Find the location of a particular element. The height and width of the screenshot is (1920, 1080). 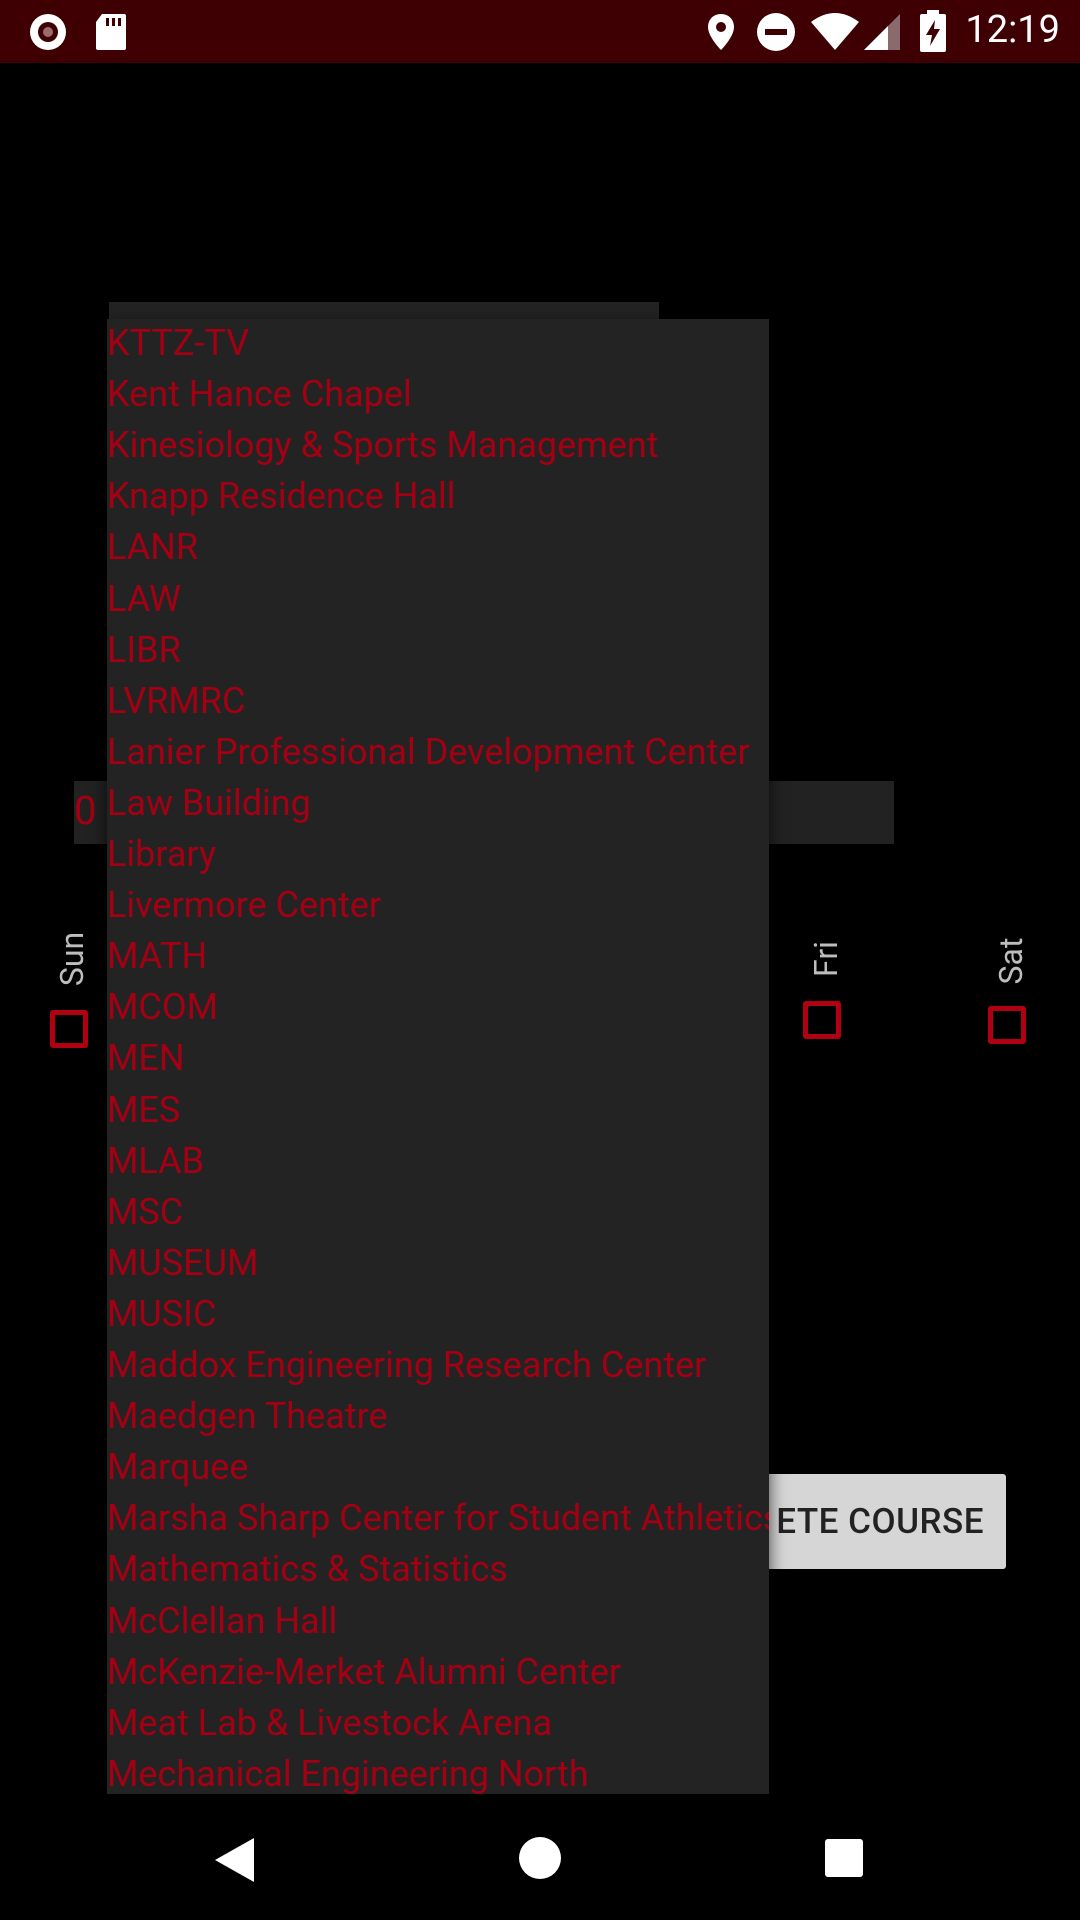

dropdown-item: LANR is located at coordinates (152, 547).